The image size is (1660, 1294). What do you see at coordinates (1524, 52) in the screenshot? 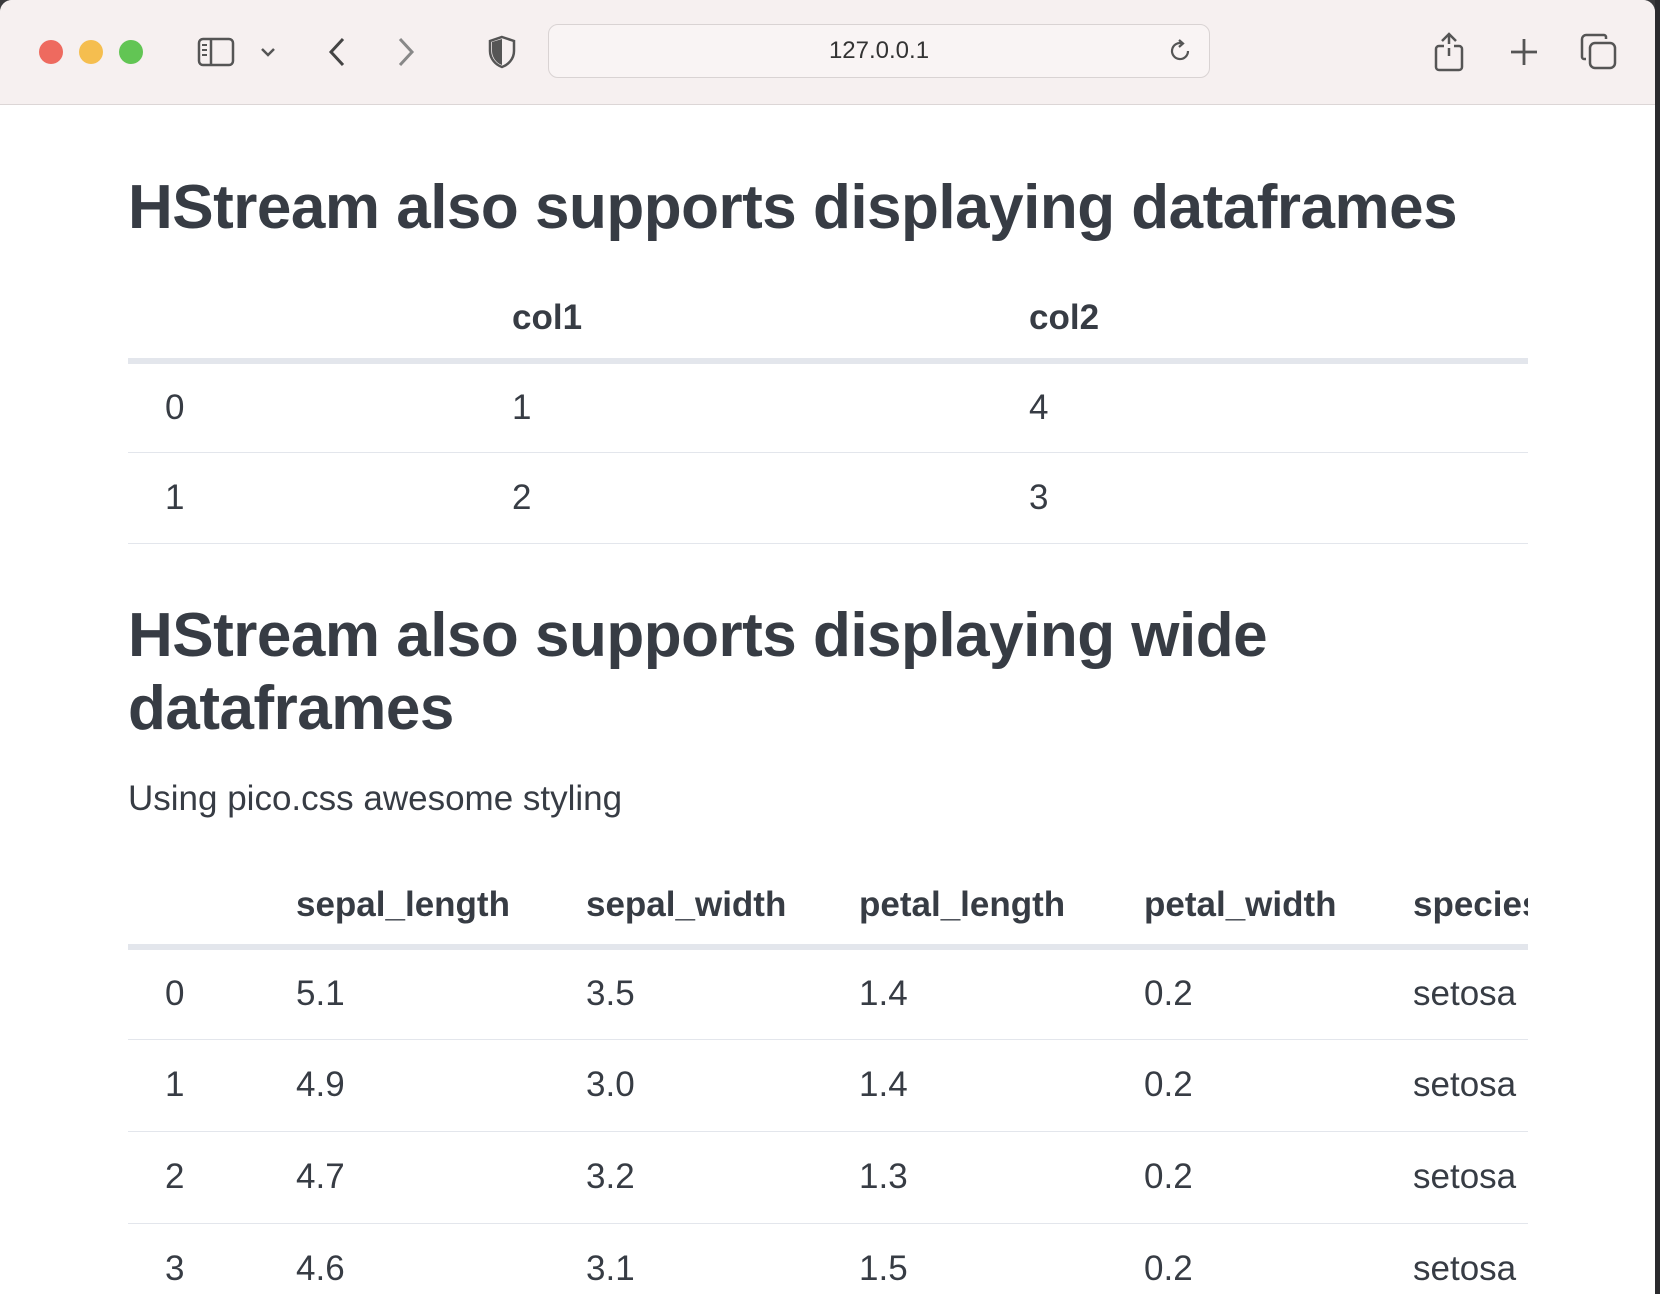
I see `plus-icon` at bounding box center [1524, 52].